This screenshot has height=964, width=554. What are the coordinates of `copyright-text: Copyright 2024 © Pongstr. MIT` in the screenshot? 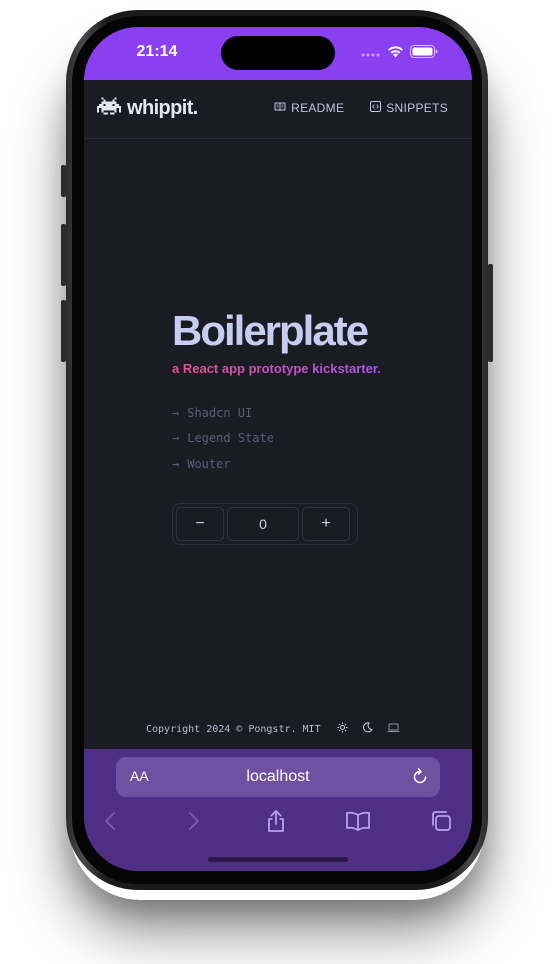 It's located at (233, 729).